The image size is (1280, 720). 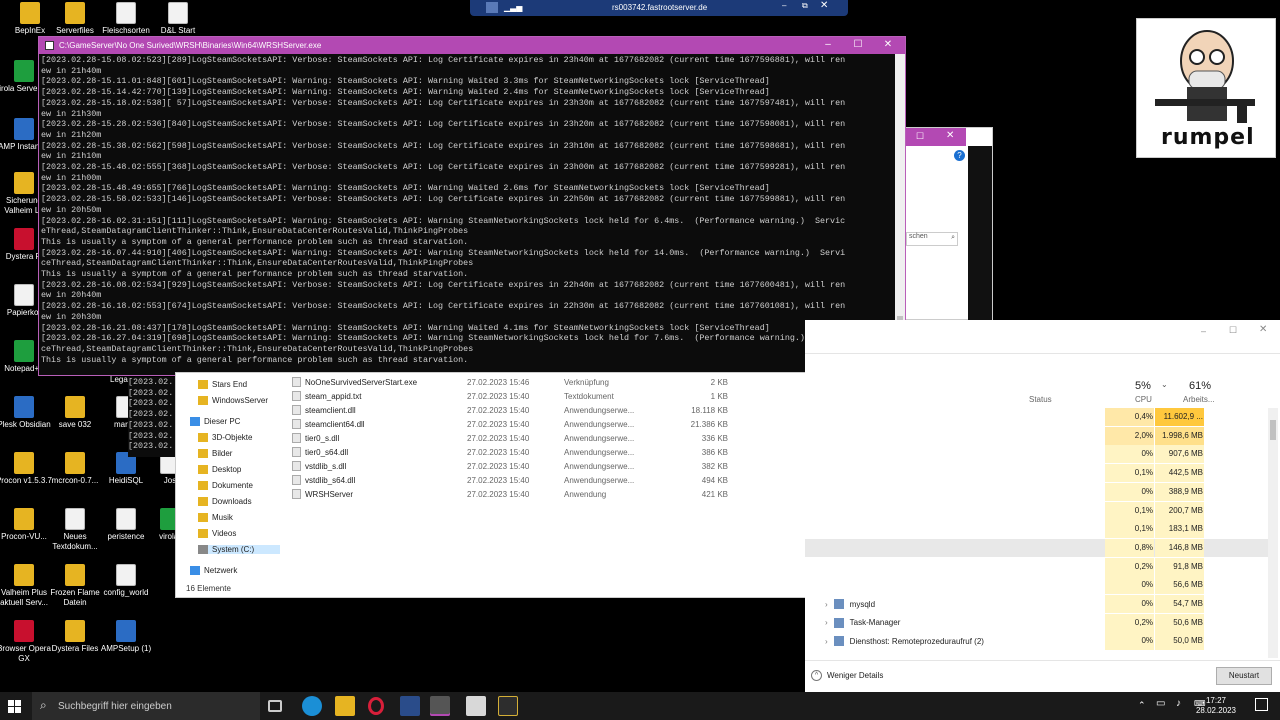 What do you see at coordinates (215, 453) in the screenshot?
I see `nav-item: Bilder` at bounding box center [215, 453].